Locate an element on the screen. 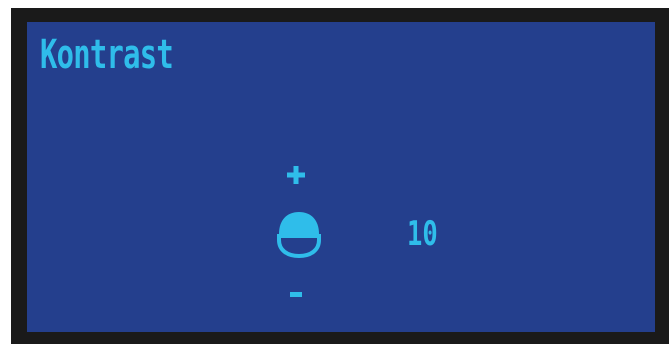  minus-icon is located at coordinates (296, 294).